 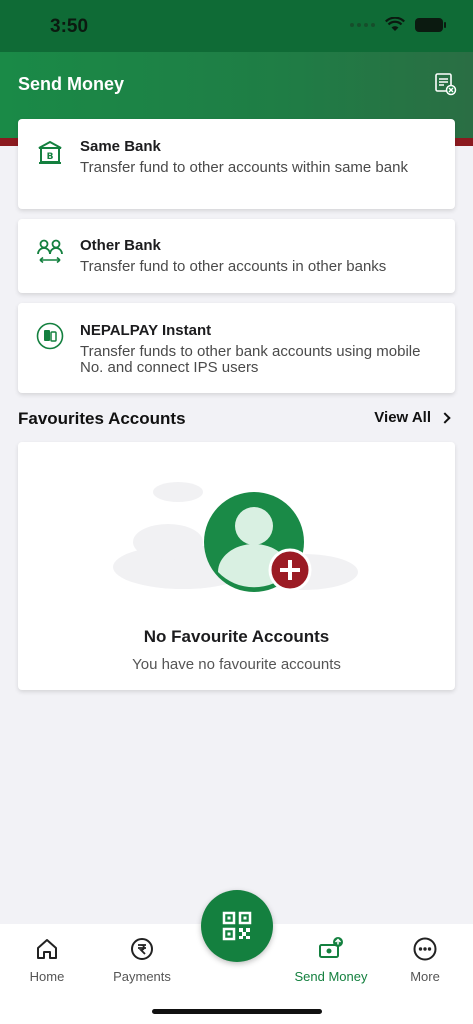 I want to click on view-all-label: View All, so click(x=402, y=417).